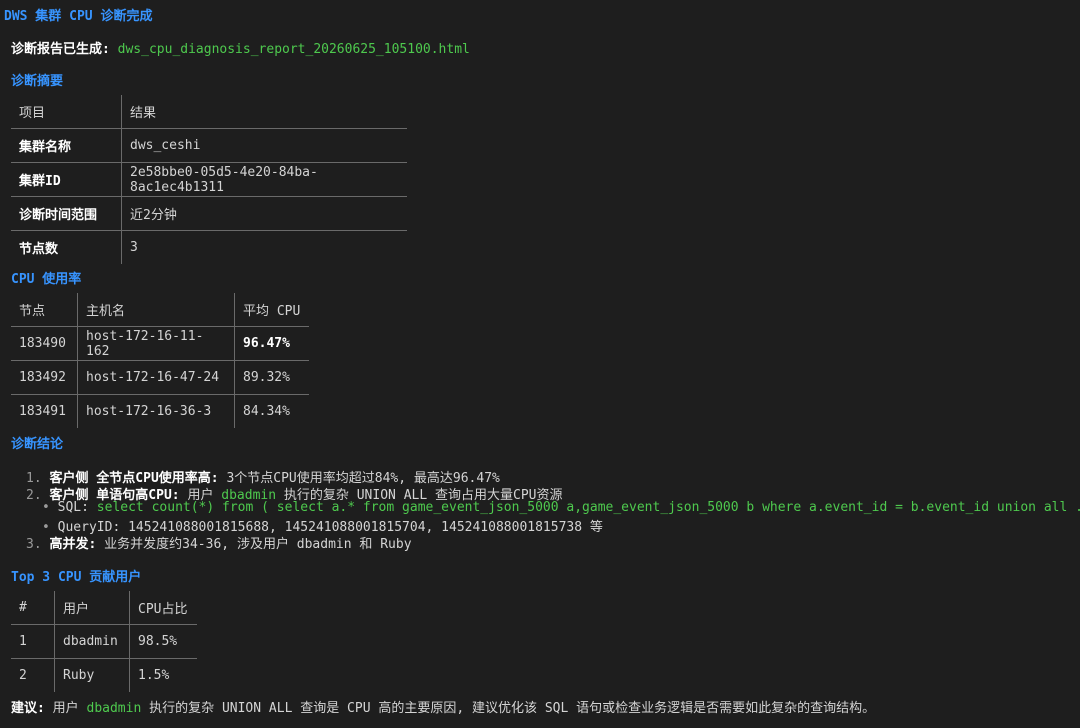 The height and width of the screenshot is (728, 1080). I want to click on table-row: 诊断时间范围 近2分钟, so click(209, 213).